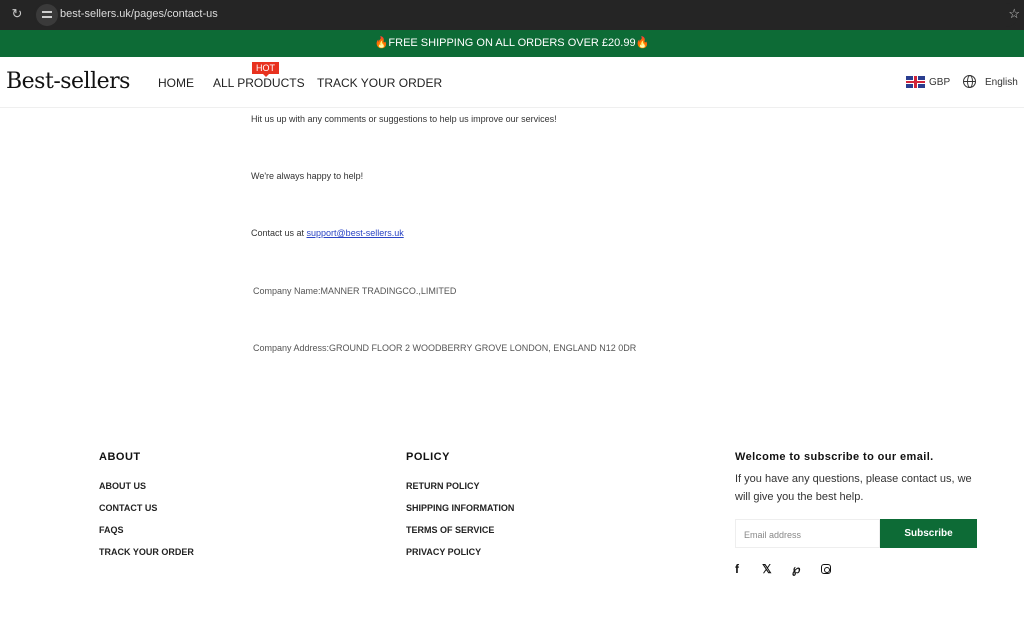  What do you see at coordinates (122, 486) in the screenshot?
I see `footer-link-about-us: ABOUT US` at bounding box center [122, 486].